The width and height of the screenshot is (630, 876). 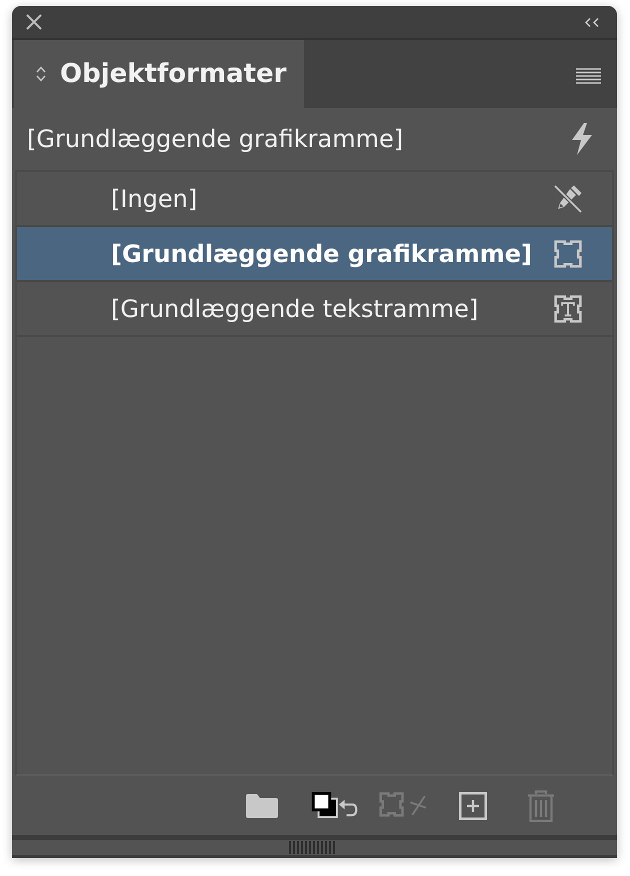 What do you see at coordinates (568, 308) in the screenshot?
I see `text-frame-icon` at bounding box center [568, 308].